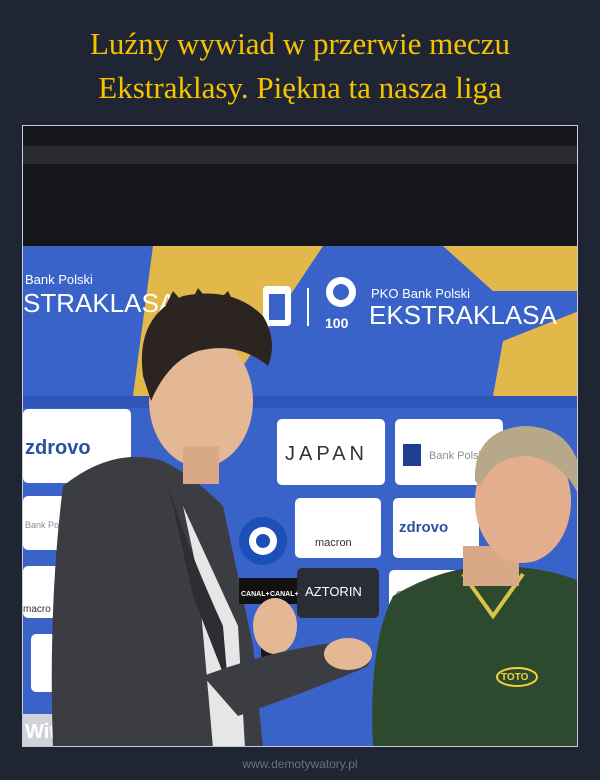  Describe the element at coordinates (58, 448) in the screenshot. I see `tile-zdrovo-1: zdrovo` at that location.